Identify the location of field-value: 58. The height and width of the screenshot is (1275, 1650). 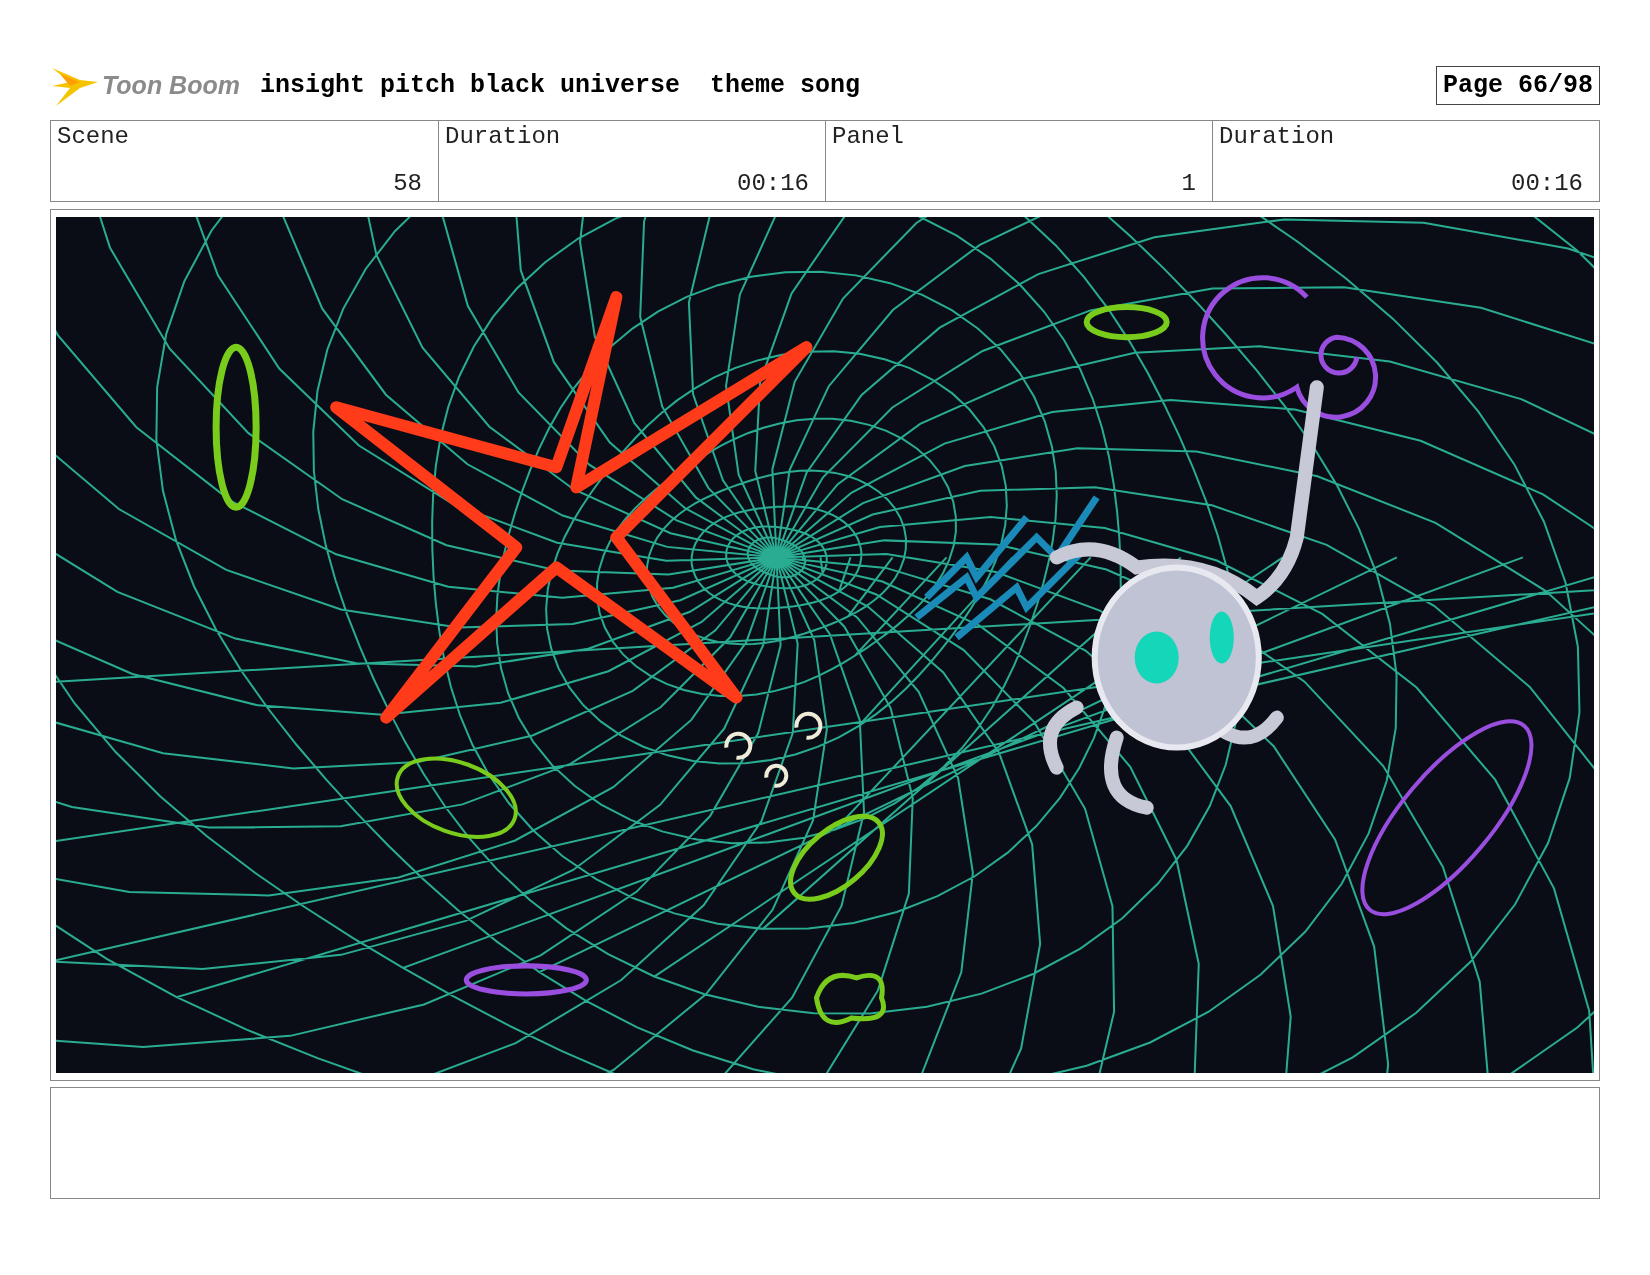
(407, 183).